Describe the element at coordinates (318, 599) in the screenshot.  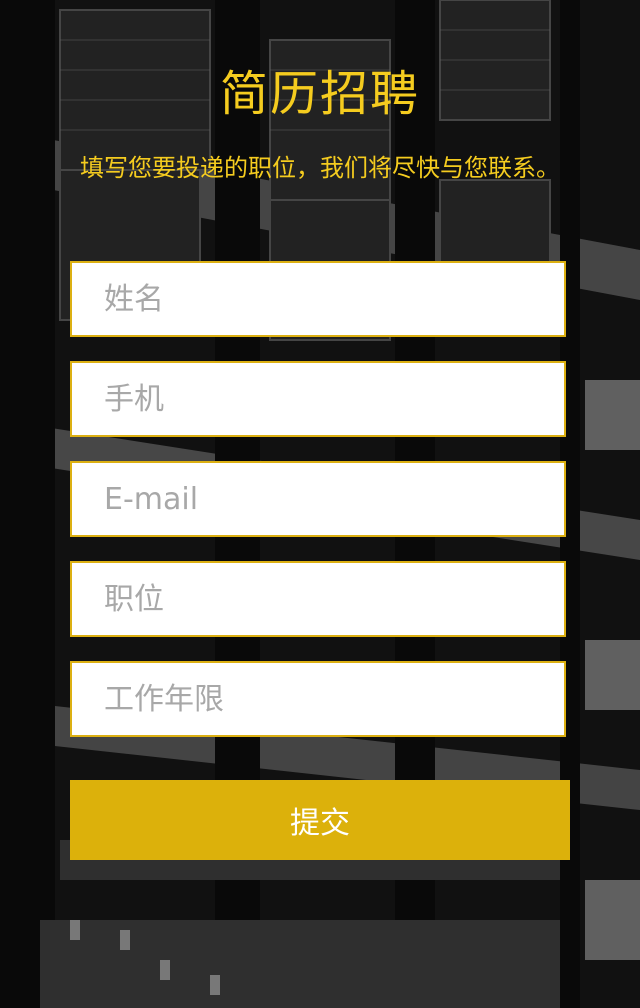
I see `position-input` at that location.